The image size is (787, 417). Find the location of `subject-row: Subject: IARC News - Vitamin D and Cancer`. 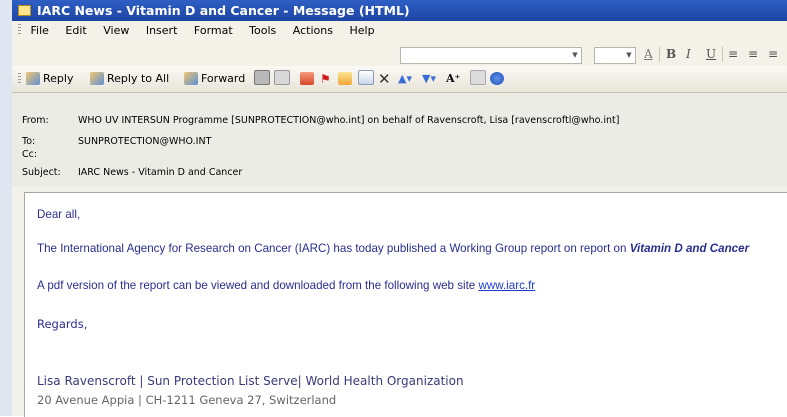

subject-row: Subject: IARC News - Vitamin D and Cancer is located at coordinates (132, 172).